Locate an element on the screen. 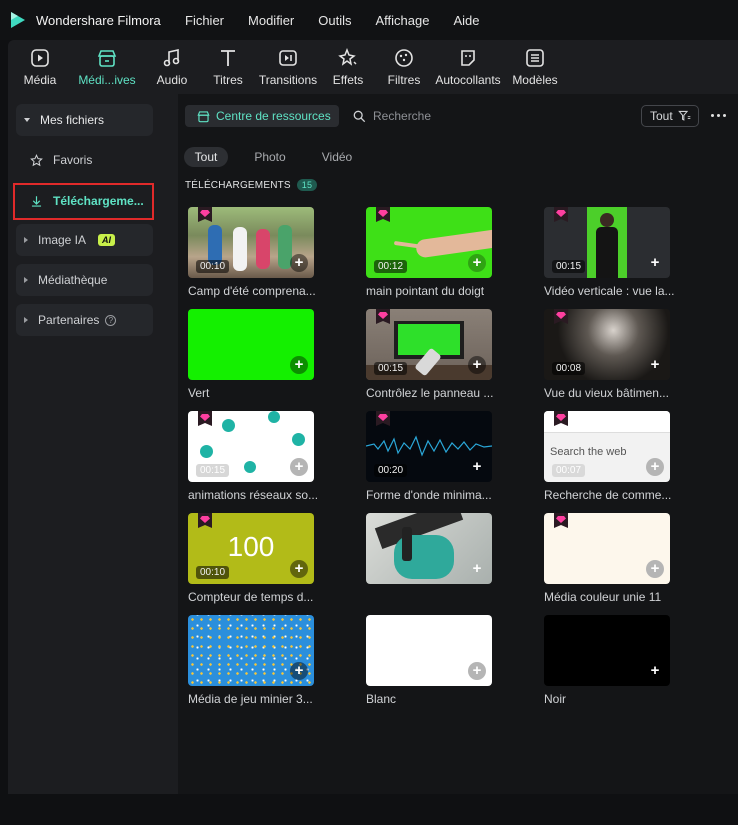 This screenshot has height=825, width=738. tool-media: Média is located at coordinates (40, 67).